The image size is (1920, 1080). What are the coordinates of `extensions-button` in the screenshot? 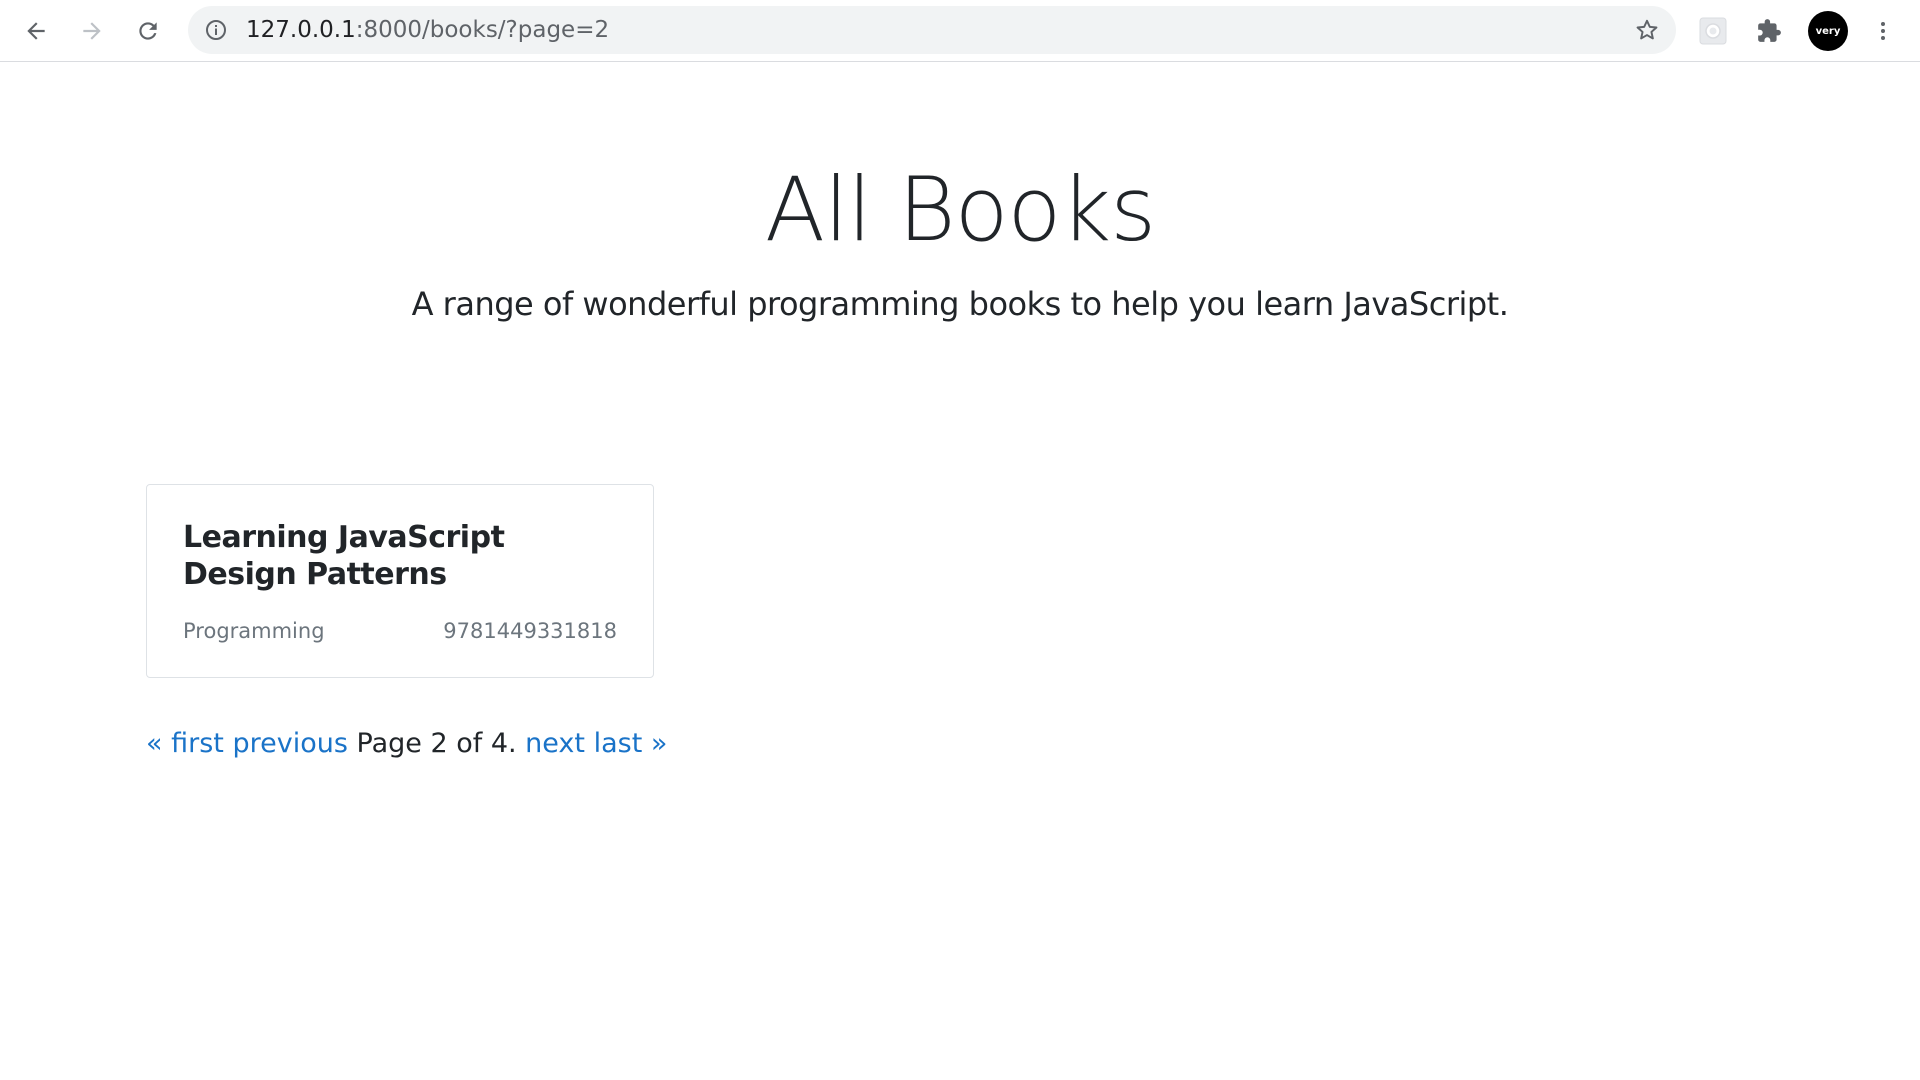 It's located at (1769, 31).